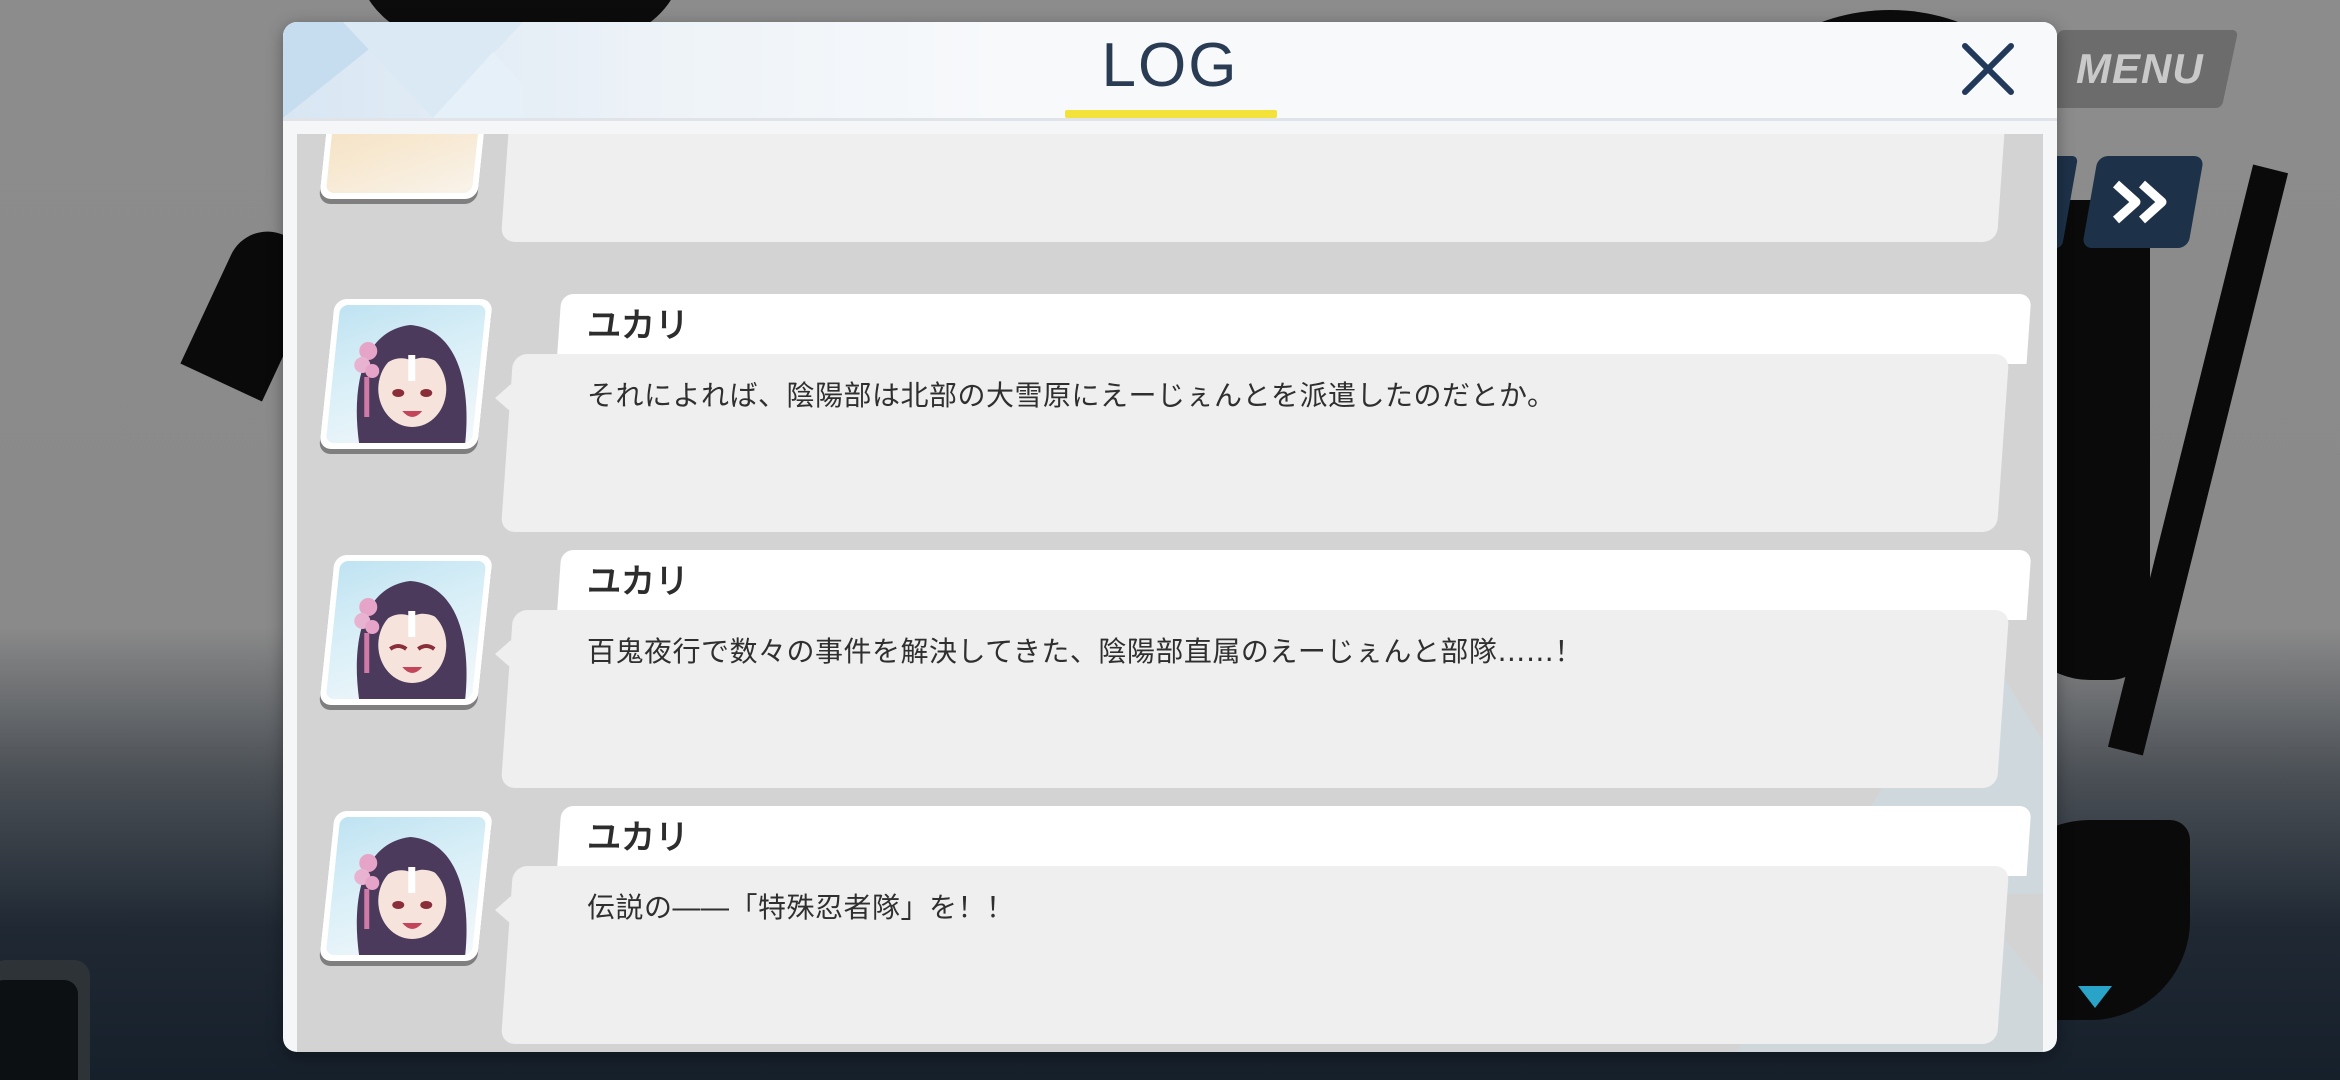  I want to click on log-header: LOG, so click(1170, 71).